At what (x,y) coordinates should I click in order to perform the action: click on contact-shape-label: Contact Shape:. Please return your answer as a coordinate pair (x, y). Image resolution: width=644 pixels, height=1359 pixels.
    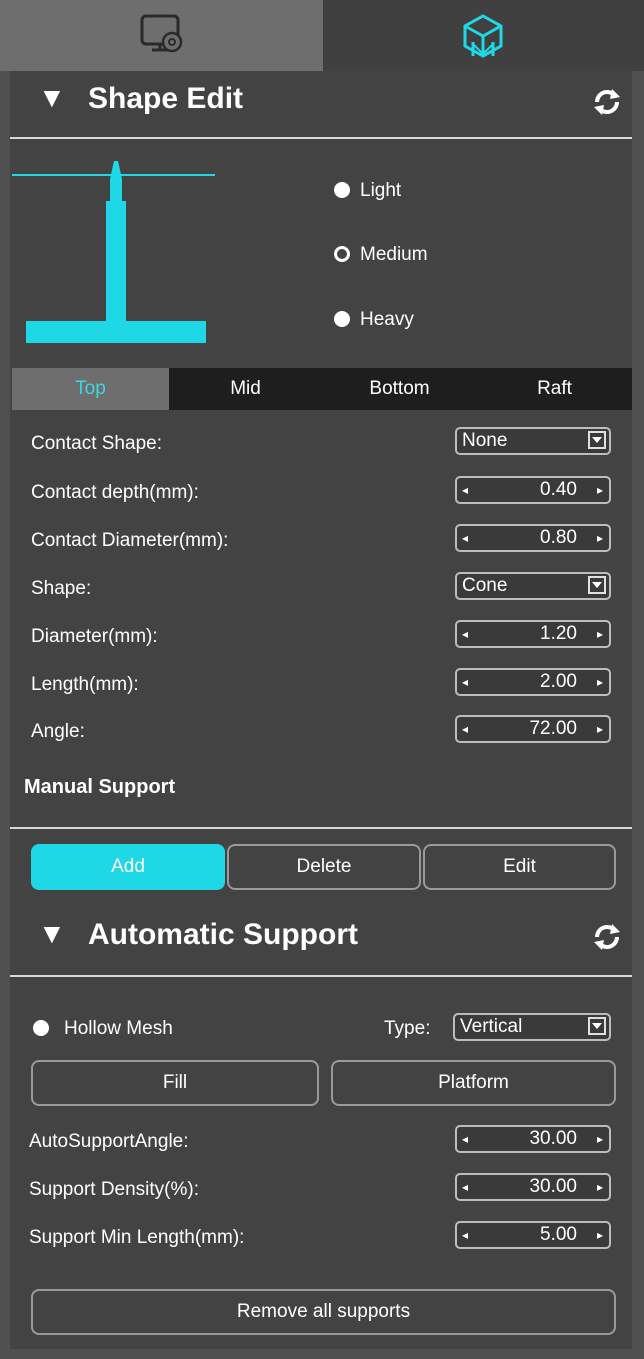
    Looking at the image, I should click on (96, 443).